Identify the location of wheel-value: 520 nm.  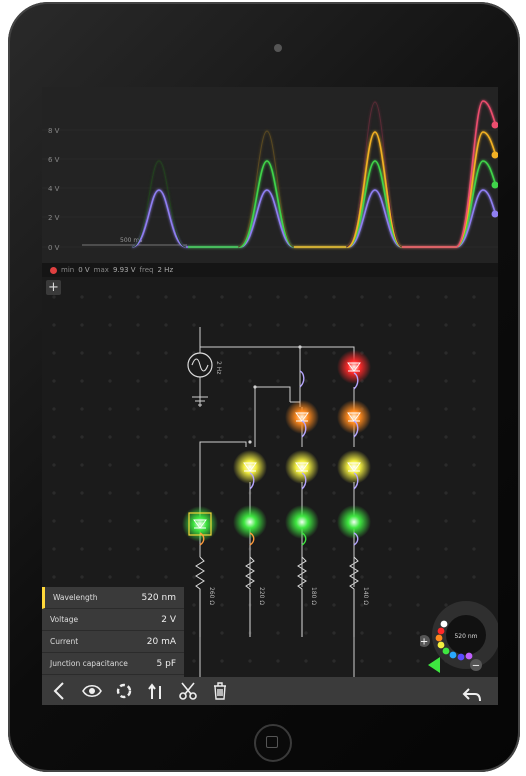
(465, 636).